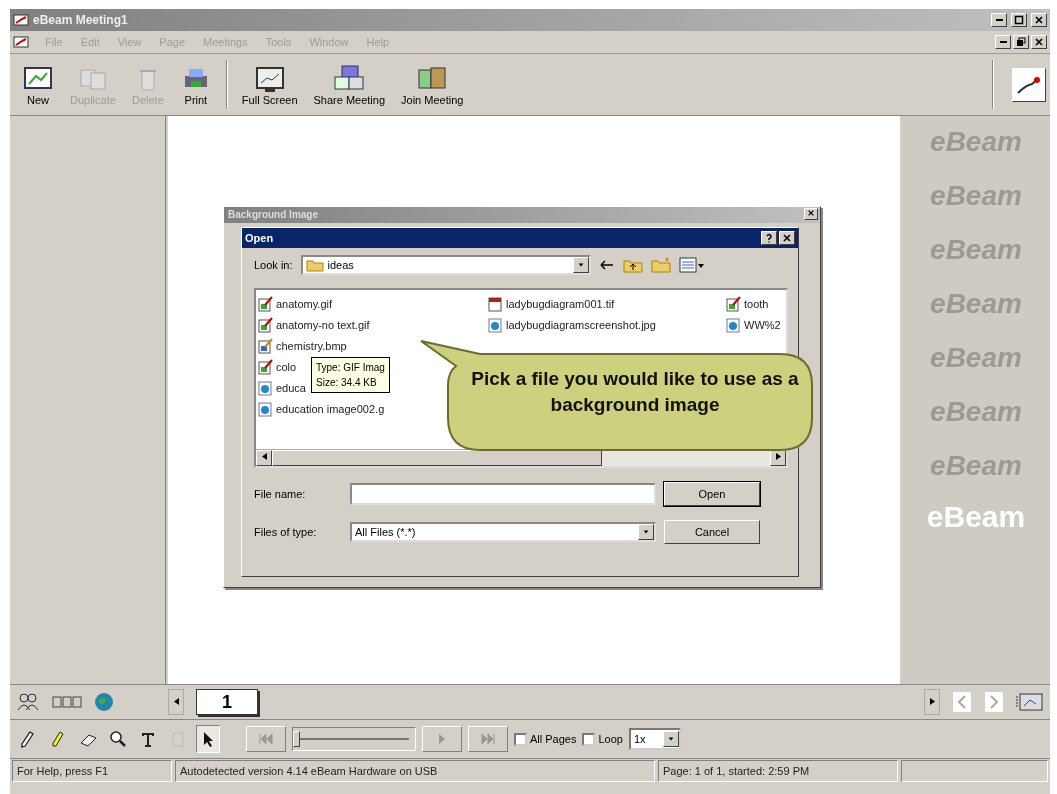 This screenshot has width=1057, height=794. Describe the element at coordinates (273, 265) in the screenshot. I see `look-in-label: Look in:` at that location.